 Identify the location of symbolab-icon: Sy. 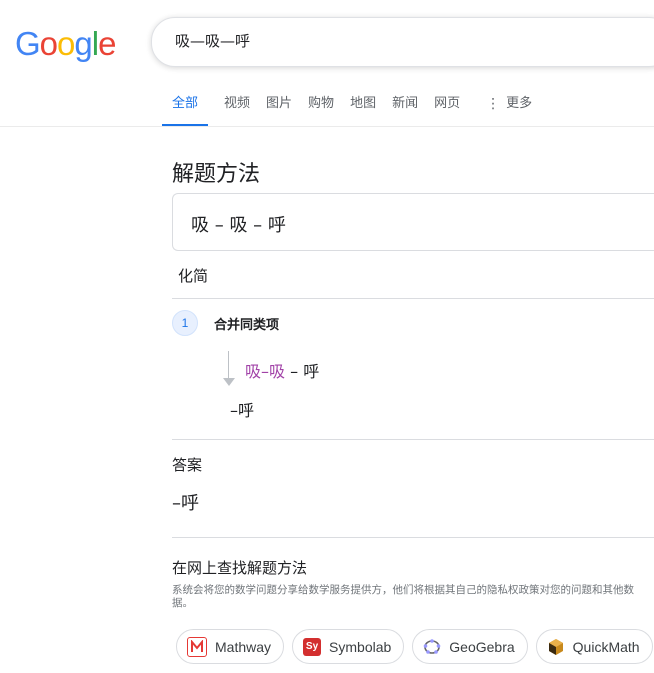
(312, 646).